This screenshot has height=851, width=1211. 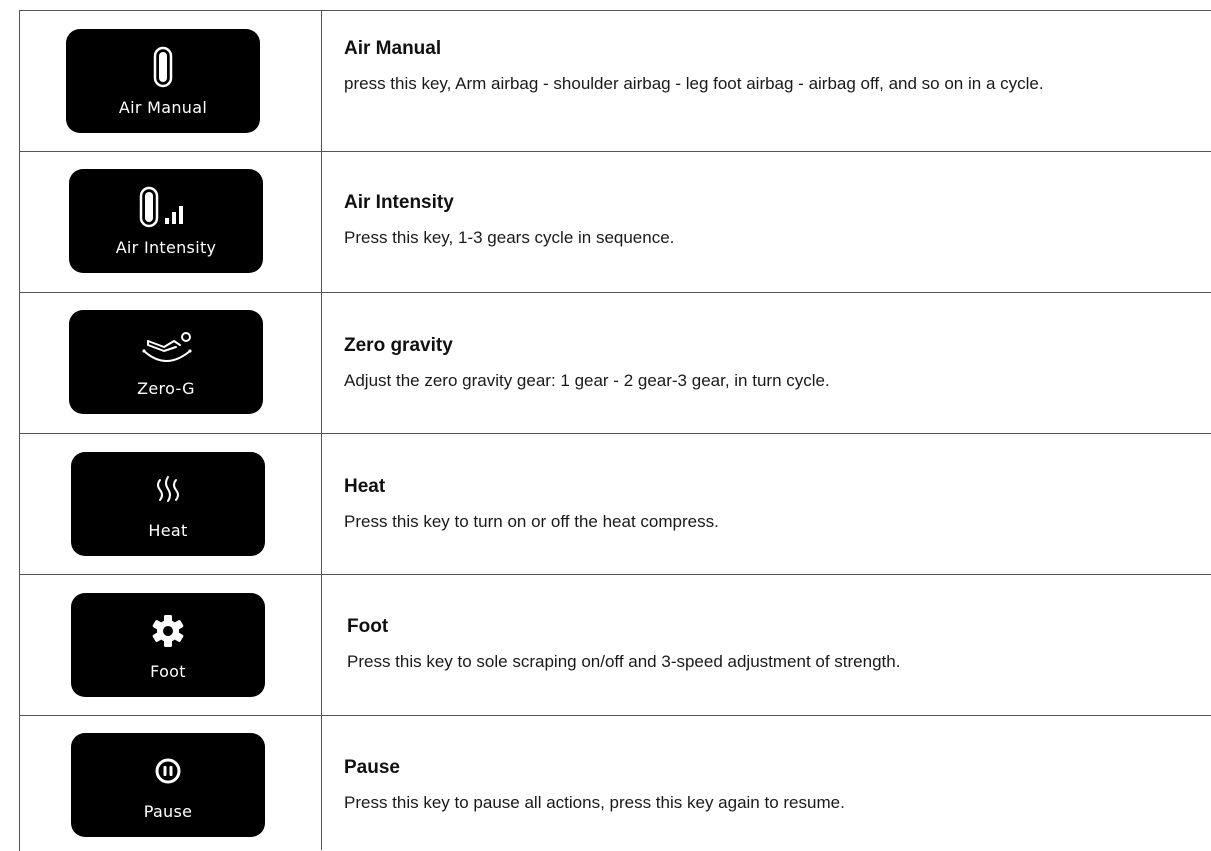 I want to click on key-label: Zero-G, so click(x=166, y=388).